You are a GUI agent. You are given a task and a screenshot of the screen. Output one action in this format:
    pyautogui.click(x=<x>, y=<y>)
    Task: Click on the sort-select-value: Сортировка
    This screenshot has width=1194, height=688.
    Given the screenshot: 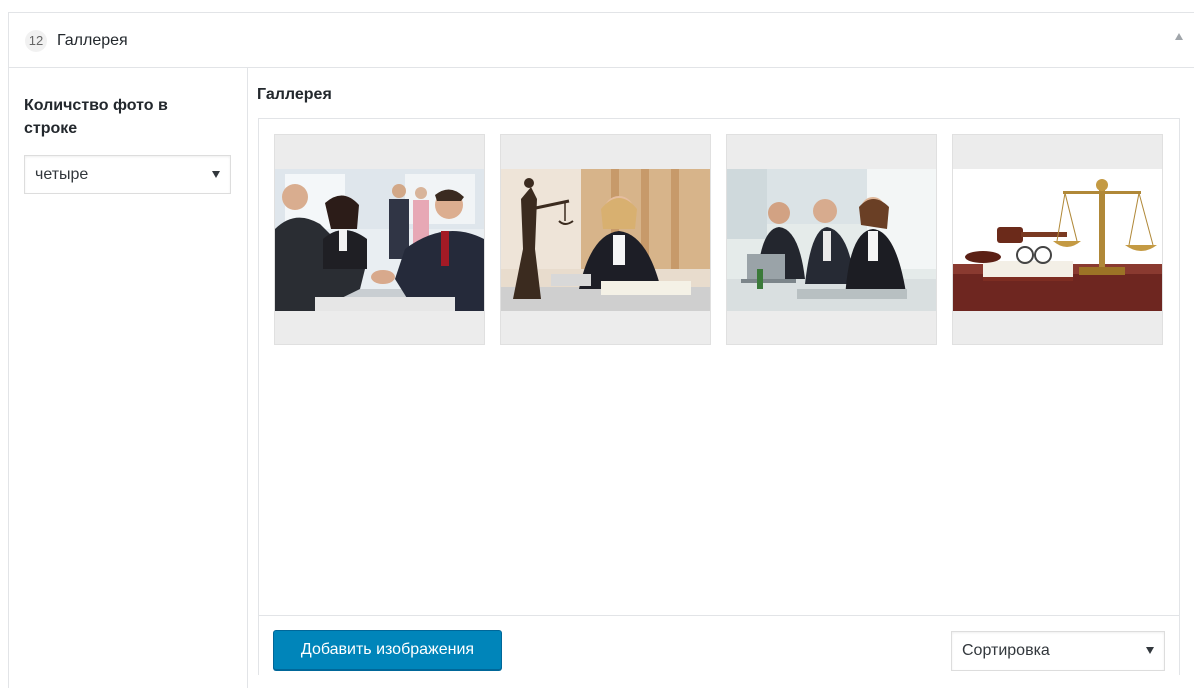 What is the action you would take?
    pyautogui.click(x=1006, y=650)
    